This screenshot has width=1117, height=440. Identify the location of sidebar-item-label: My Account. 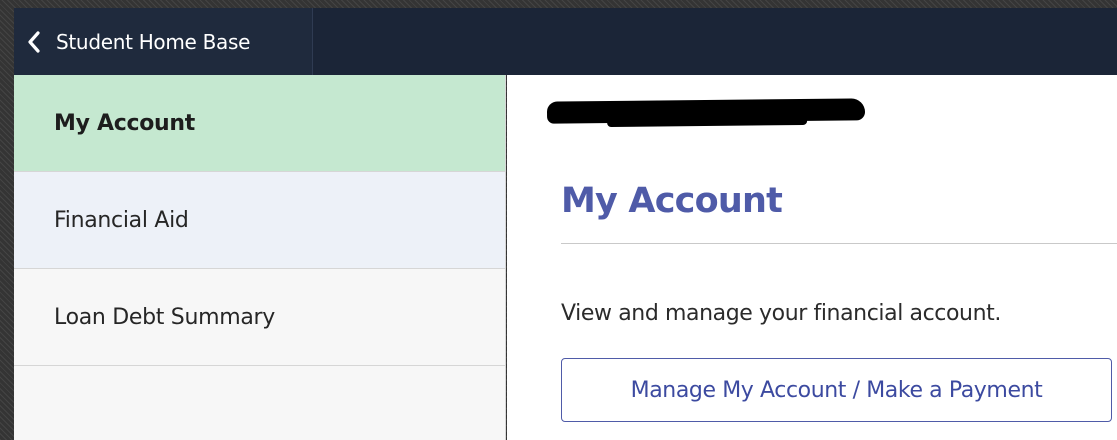
(124, 123).